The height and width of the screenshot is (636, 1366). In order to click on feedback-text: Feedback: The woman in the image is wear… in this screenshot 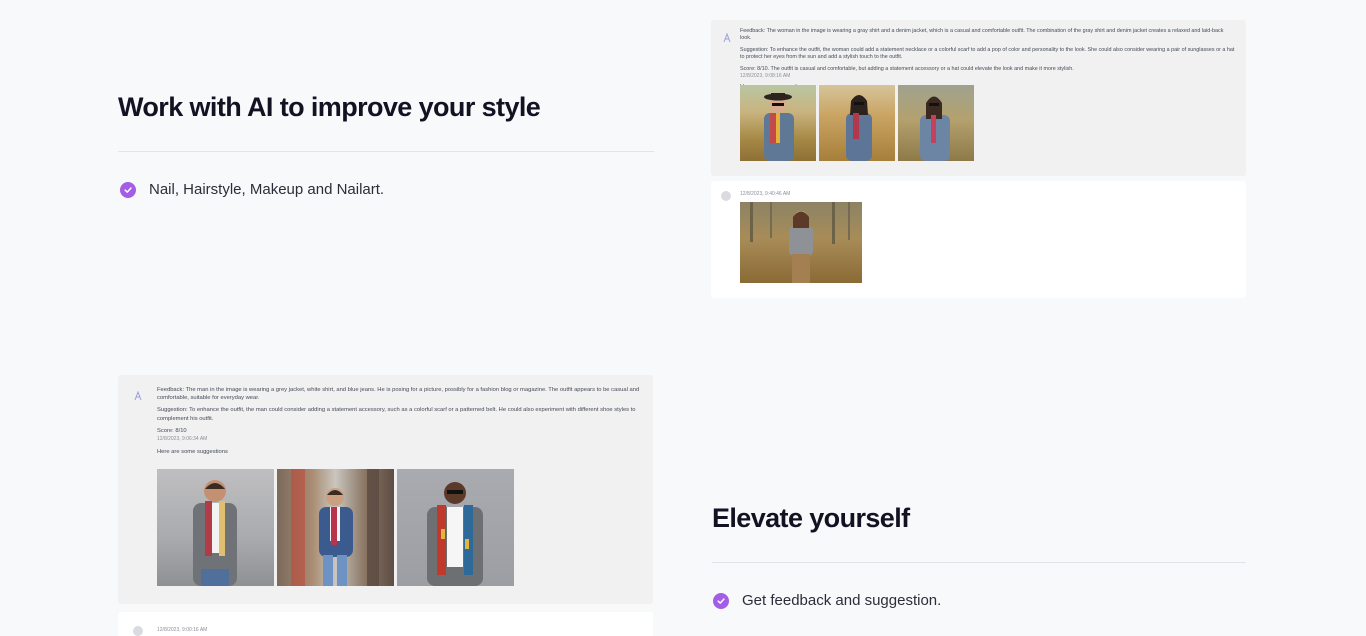, I will do `click(982, 35)`.